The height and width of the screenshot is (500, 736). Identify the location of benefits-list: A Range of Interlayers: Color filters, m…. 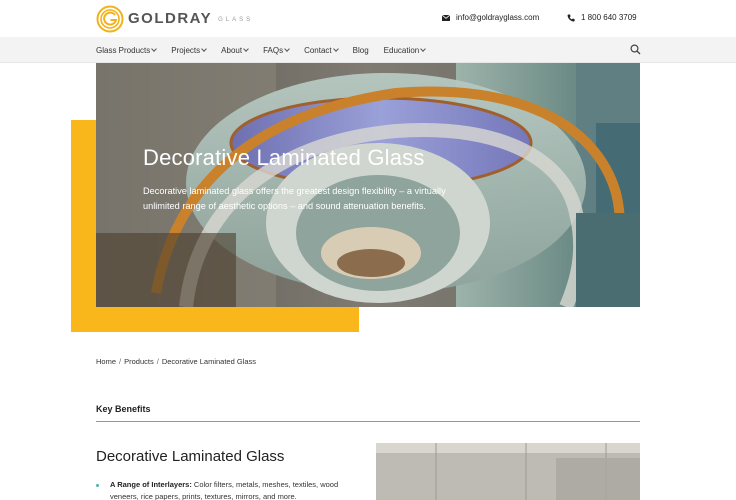
(231, 489).